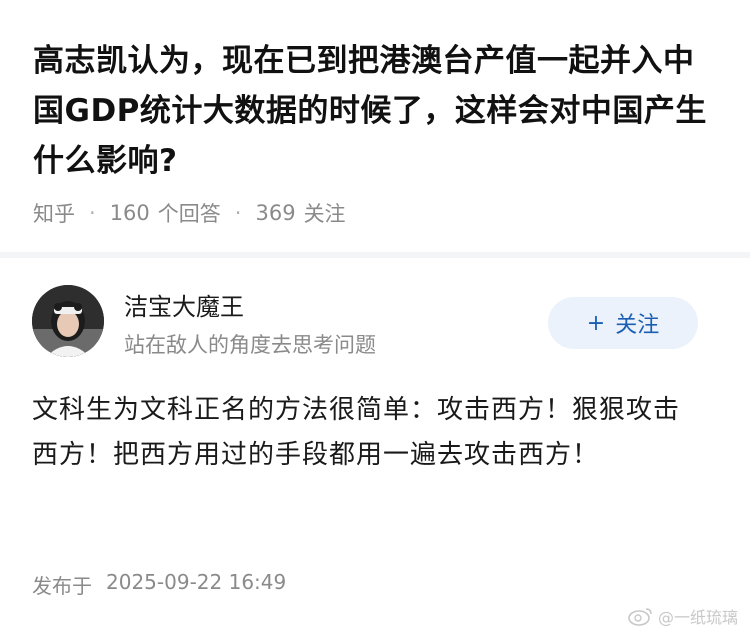 Image resolution: width=750 pixels, height=636 pixels. What do you see at coordinates (129, 213) in the screenshot?
I see `answers-count: 160` at bounding box center [129, 213].